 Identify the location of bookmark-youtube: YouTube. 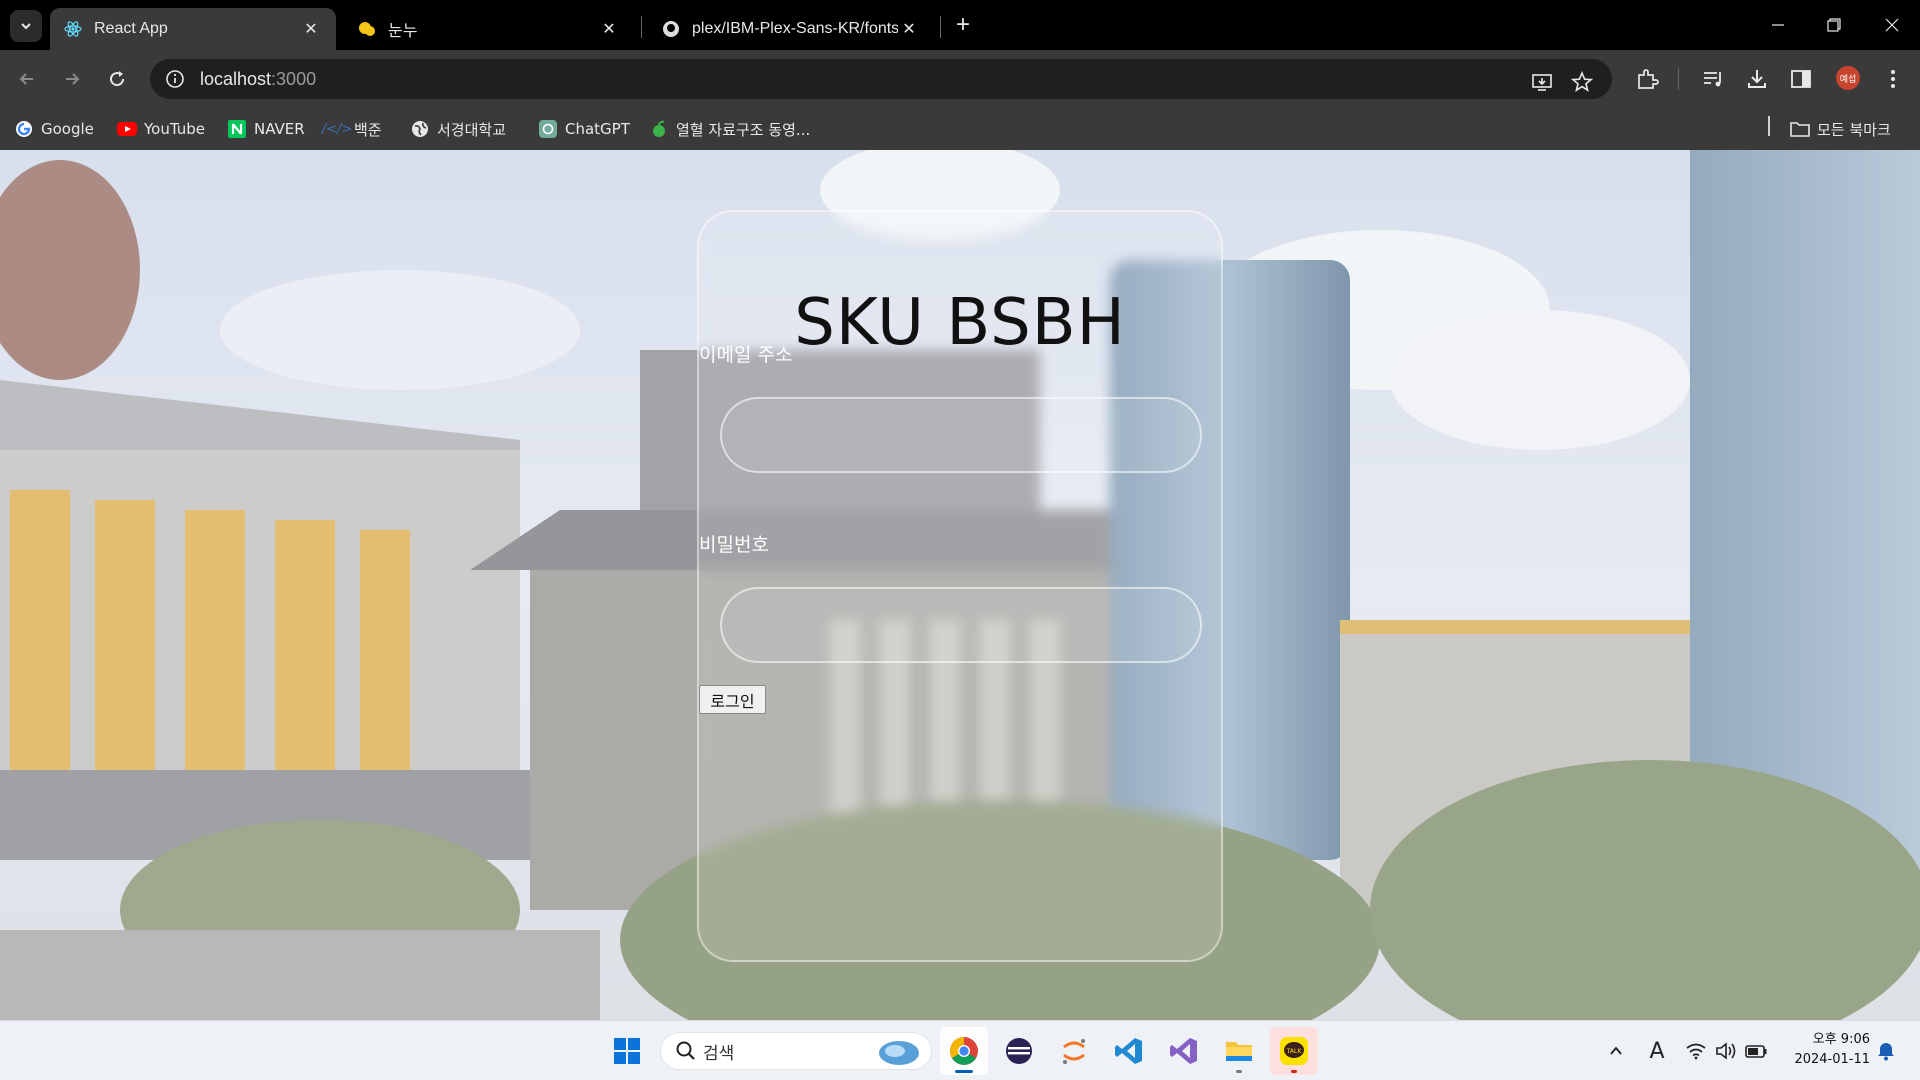
(161, 129).